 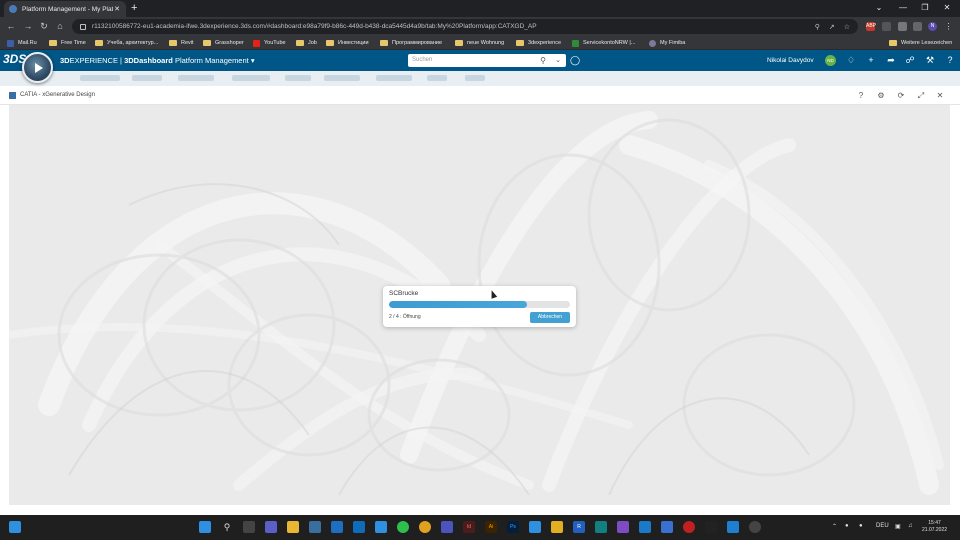 I want to click on illustrator-icon: Ai, so click(x=491, y=527).